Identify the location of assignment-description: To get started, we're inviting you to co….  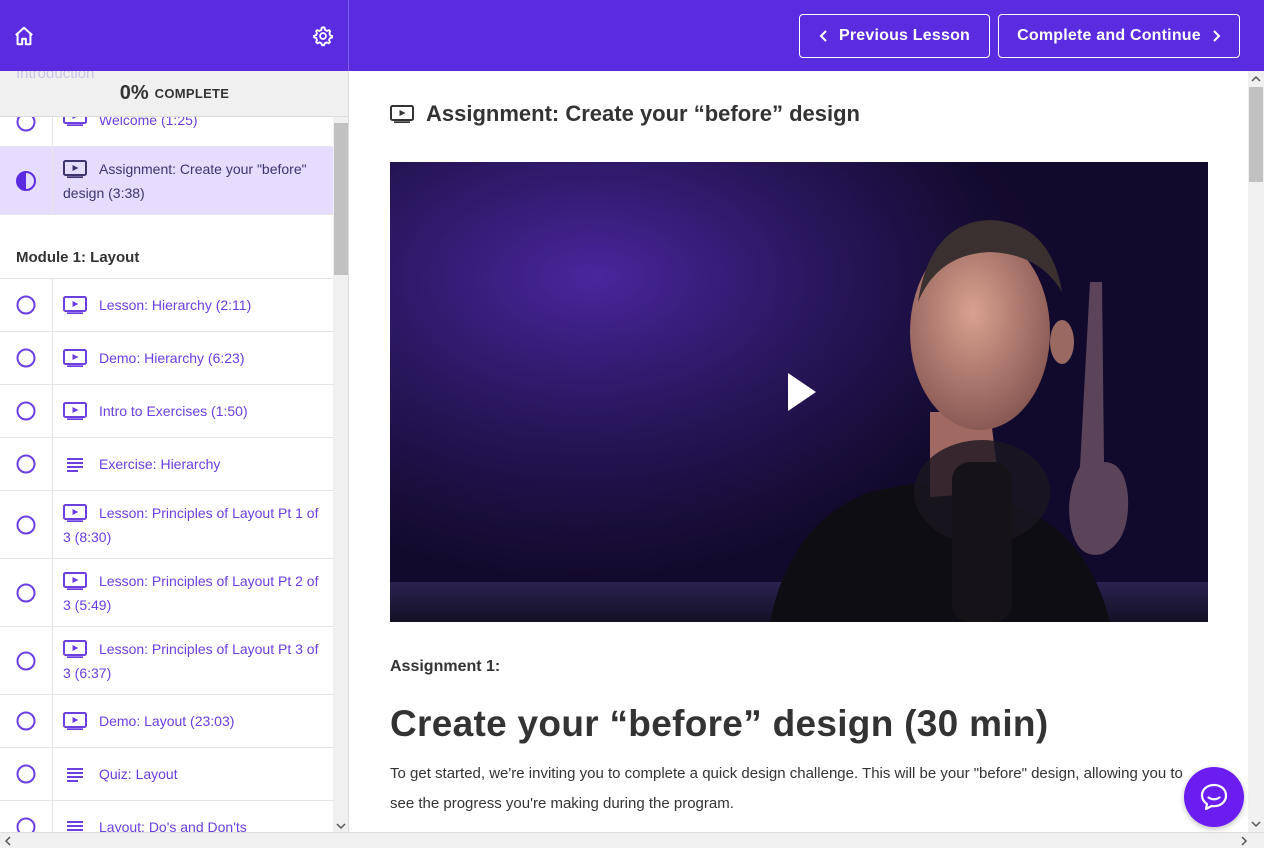
(786, 788).